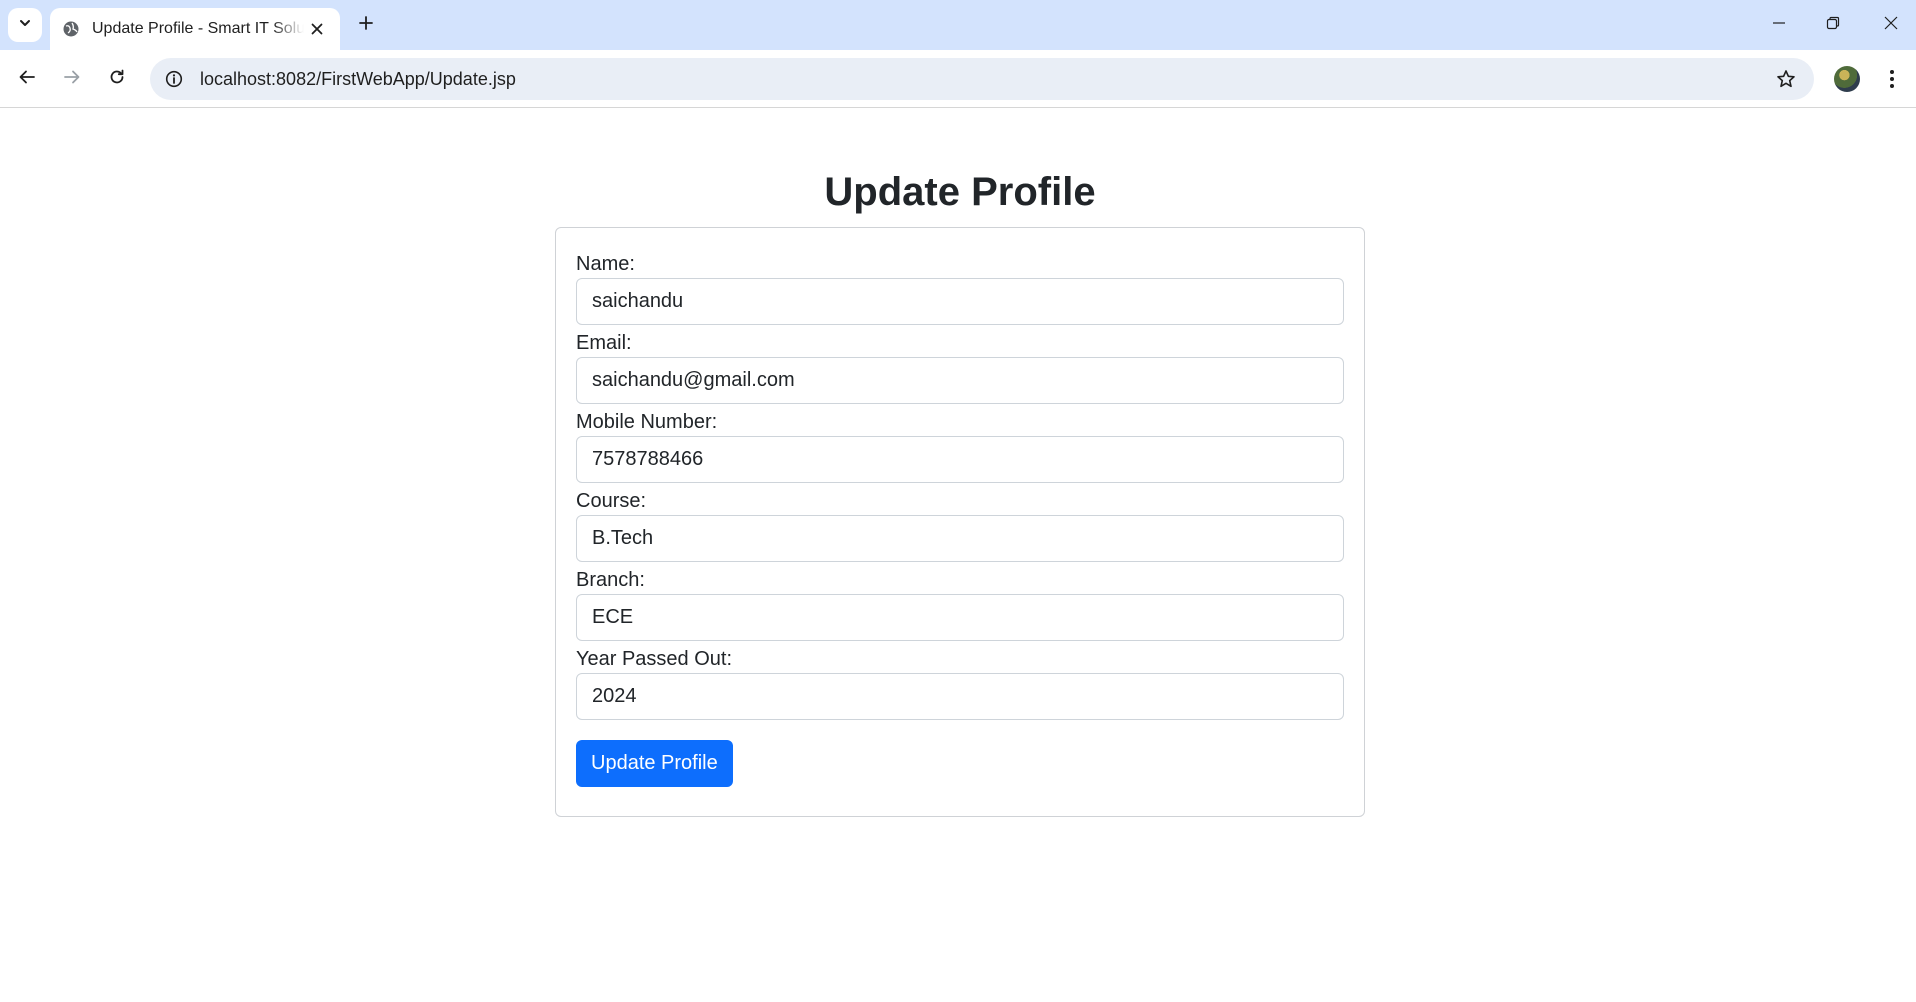 Image resolution: width=1916 pixels, height=1002 pixels. Describe the element at coordinates (610, 580) in the screenshot. I see `branch-label: Branch:` at that location.